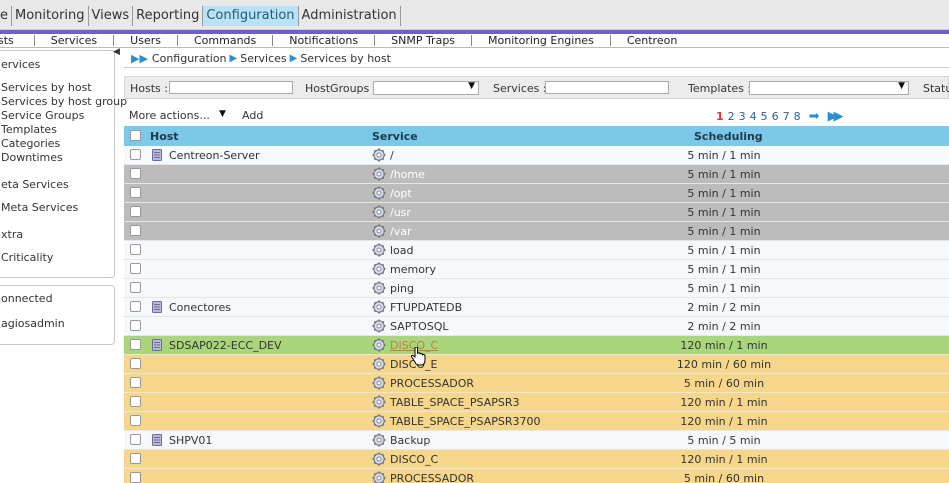 This screenshot has width=949, height=483. What do you see at coordinates (829, 88) in the screenshot?
I see `templates-select: ▼` at bounding box center [829, 88].